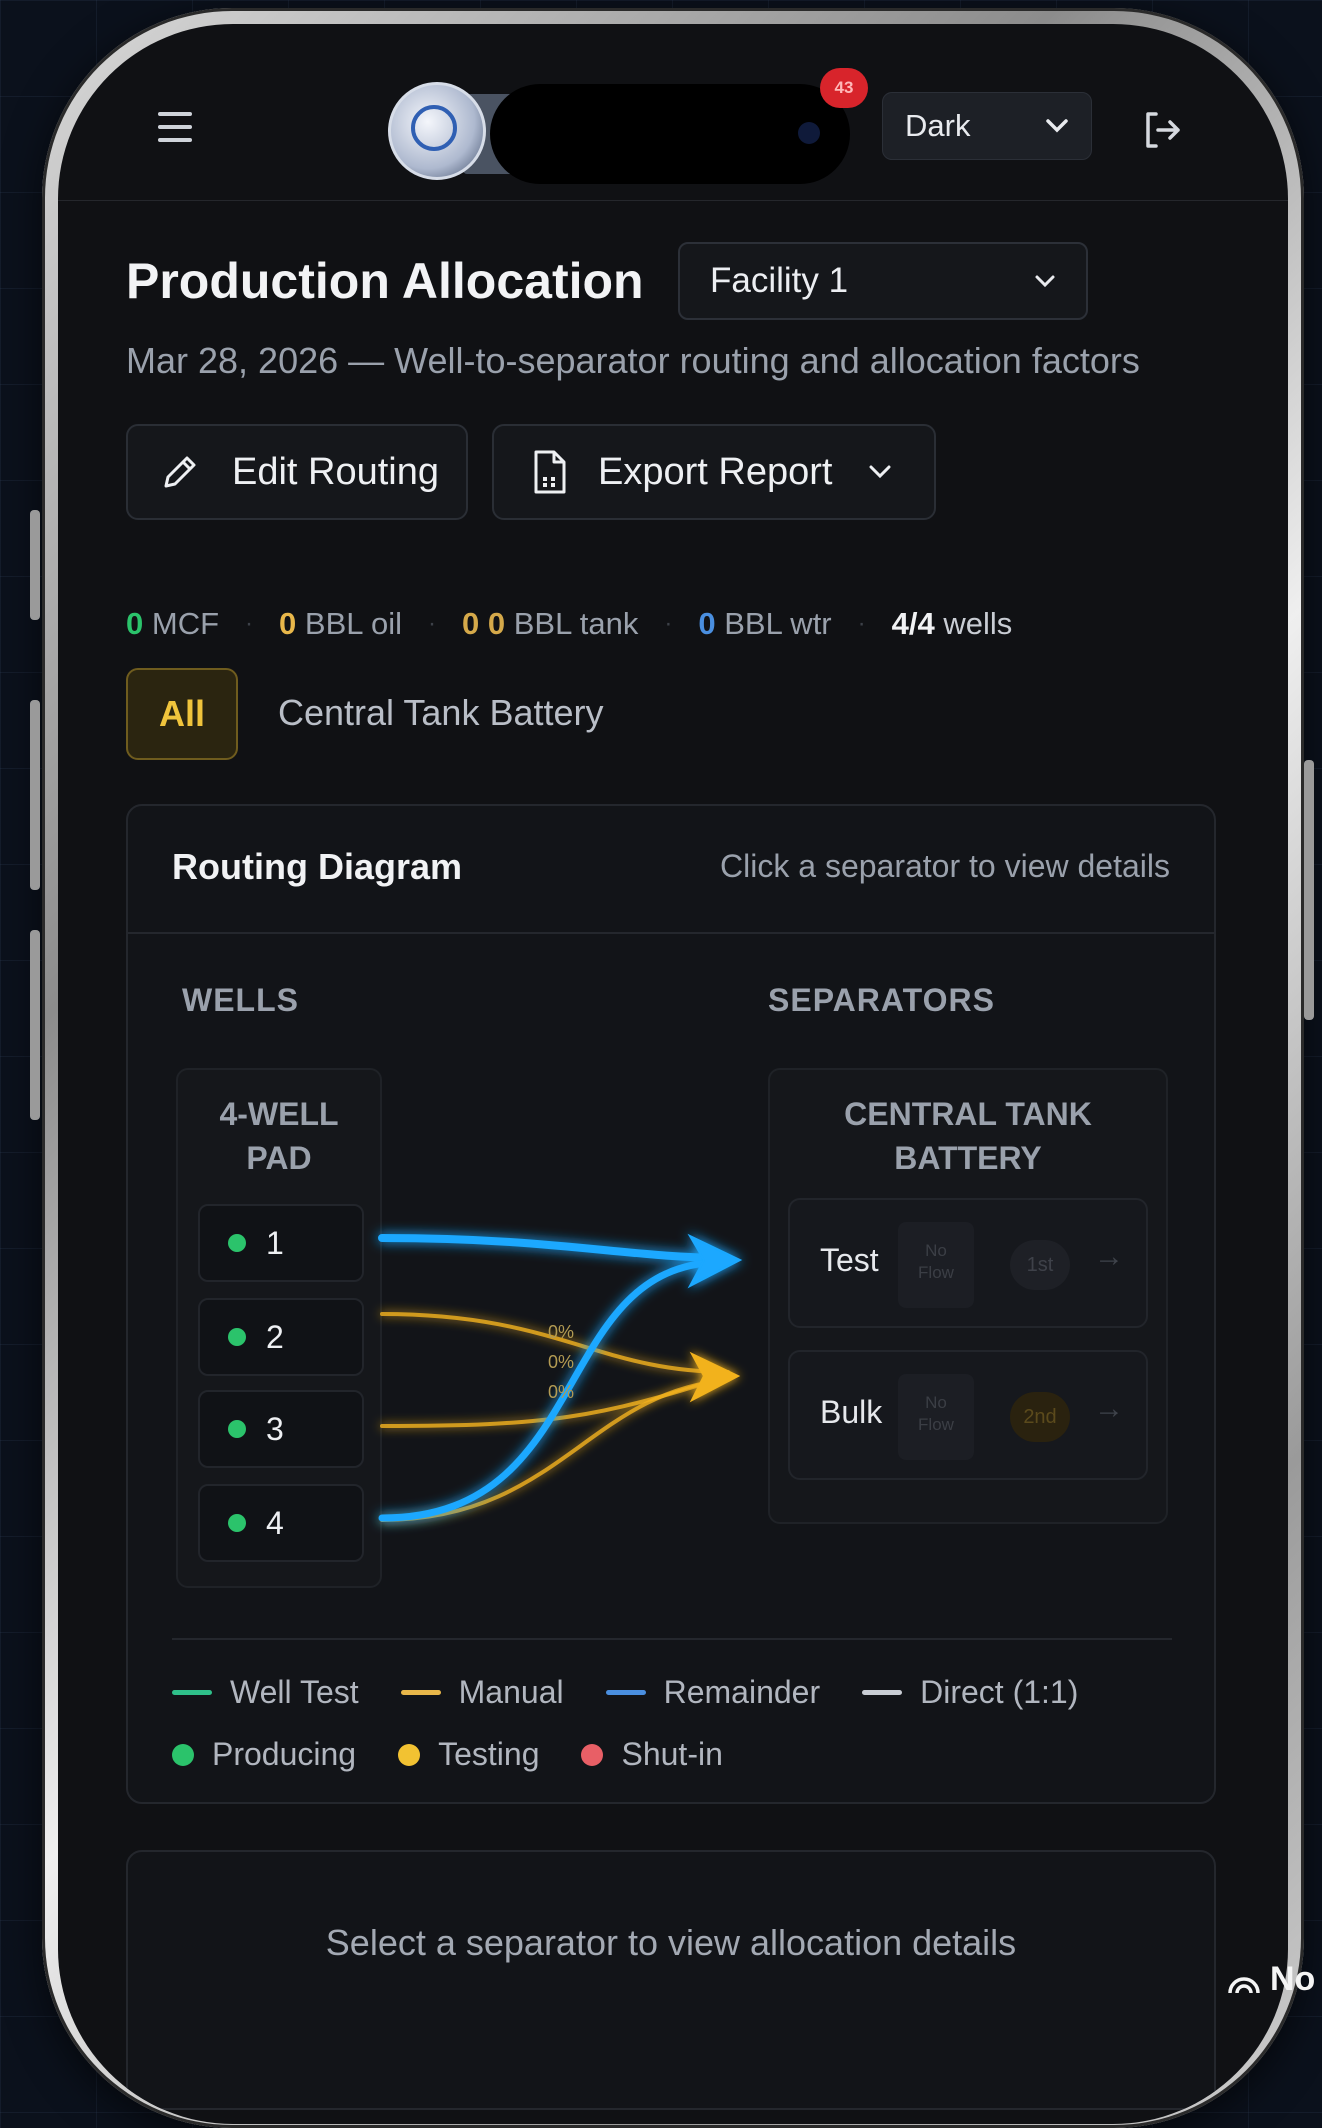 The image size is (1322, 2128). I want to click on legend-direct: Direct (1:1), so click(970, 1692).